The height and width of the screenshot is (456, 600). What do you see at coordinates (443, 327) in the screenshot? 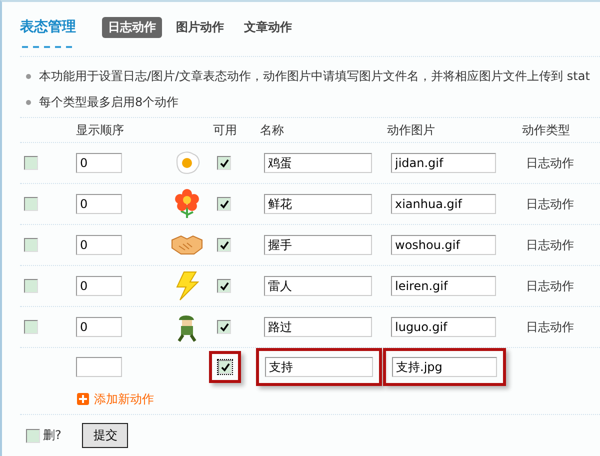
I see `image-input: luguo.gif` at bounding box center [443, 327].